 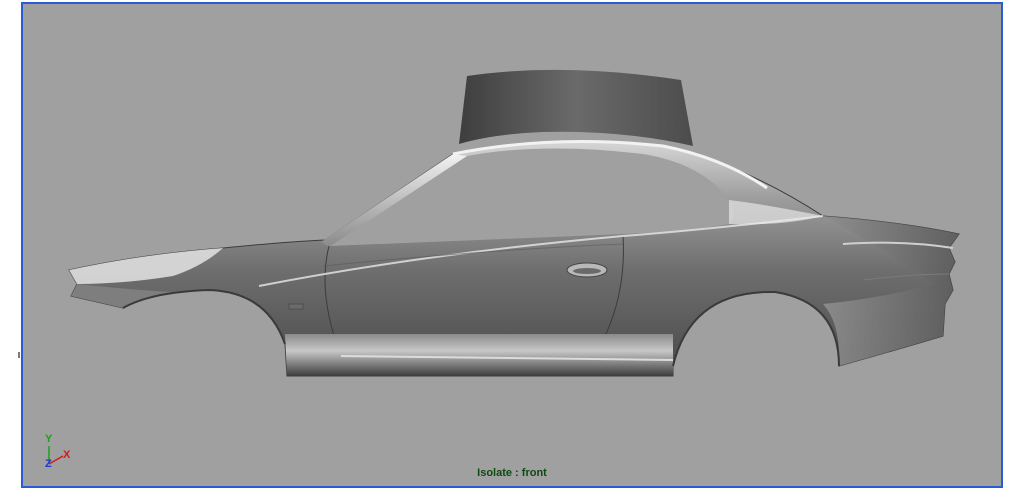 I want to click on y-axis-label: Y, so click(x=49, y=439).